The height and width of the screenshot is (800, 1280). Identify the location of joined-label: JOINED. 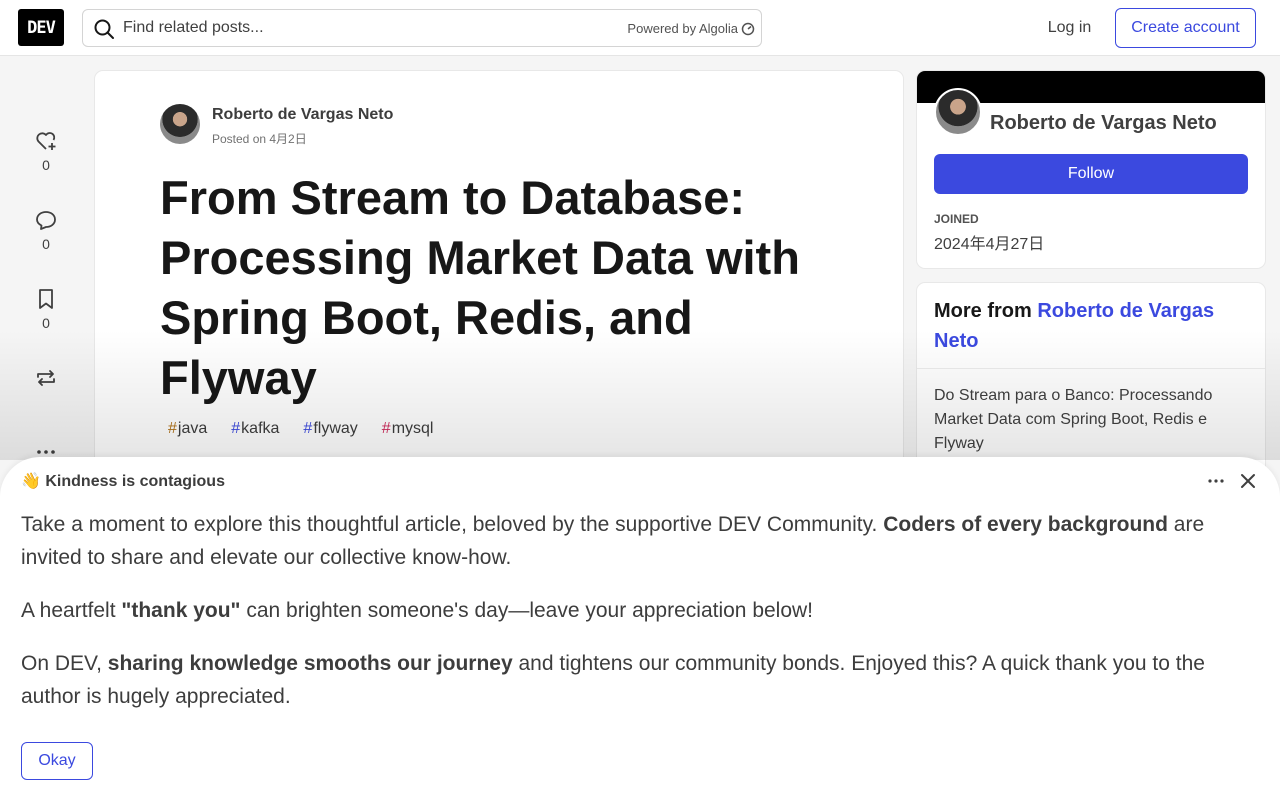
(956, 219).